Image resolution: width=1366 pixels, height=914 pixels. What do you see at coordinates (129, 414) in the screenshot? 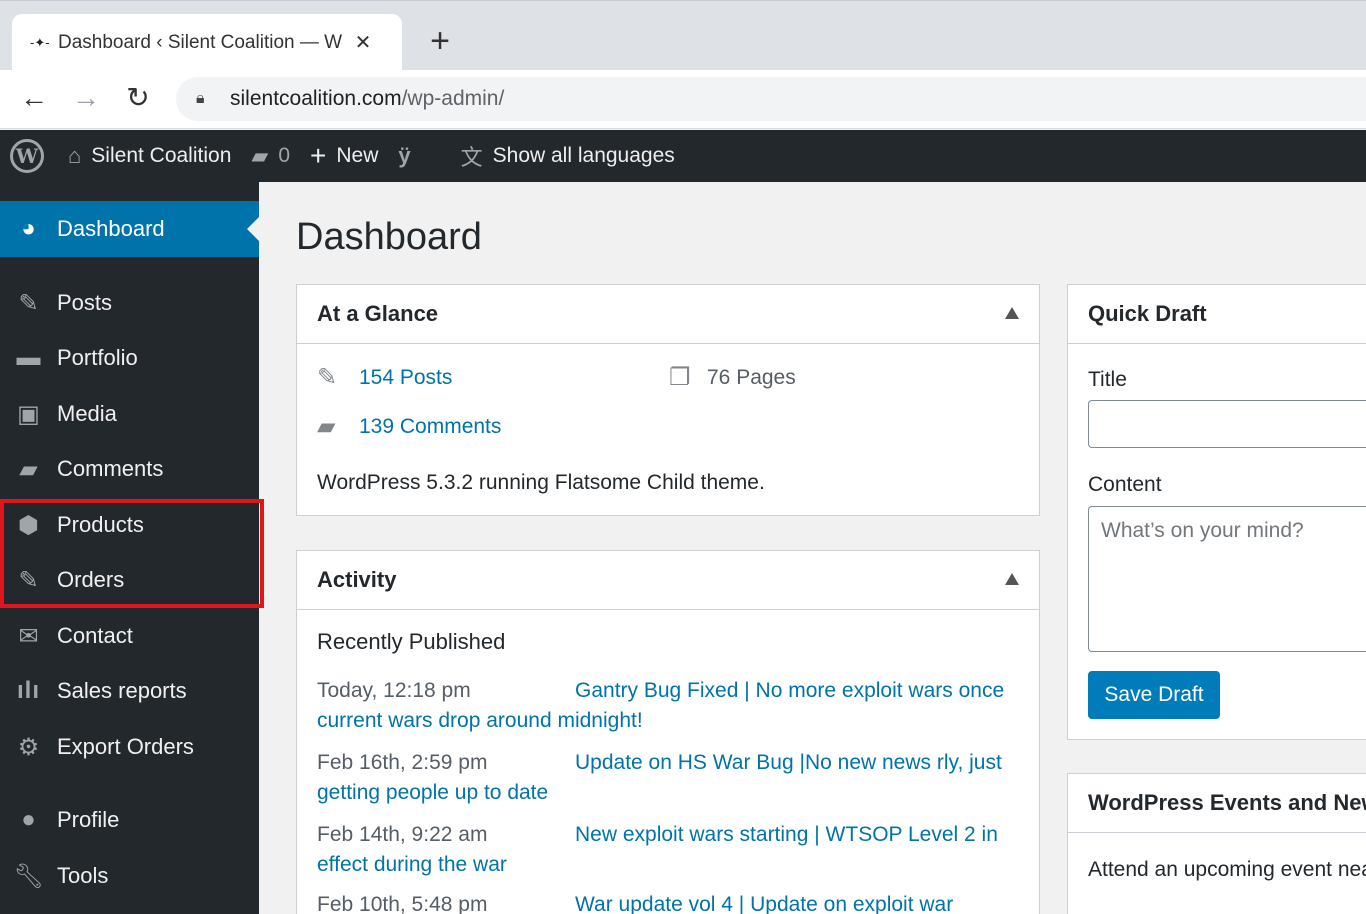
I see `sidebar-item-media: ▣ Media` at bounding box center [129, 414].